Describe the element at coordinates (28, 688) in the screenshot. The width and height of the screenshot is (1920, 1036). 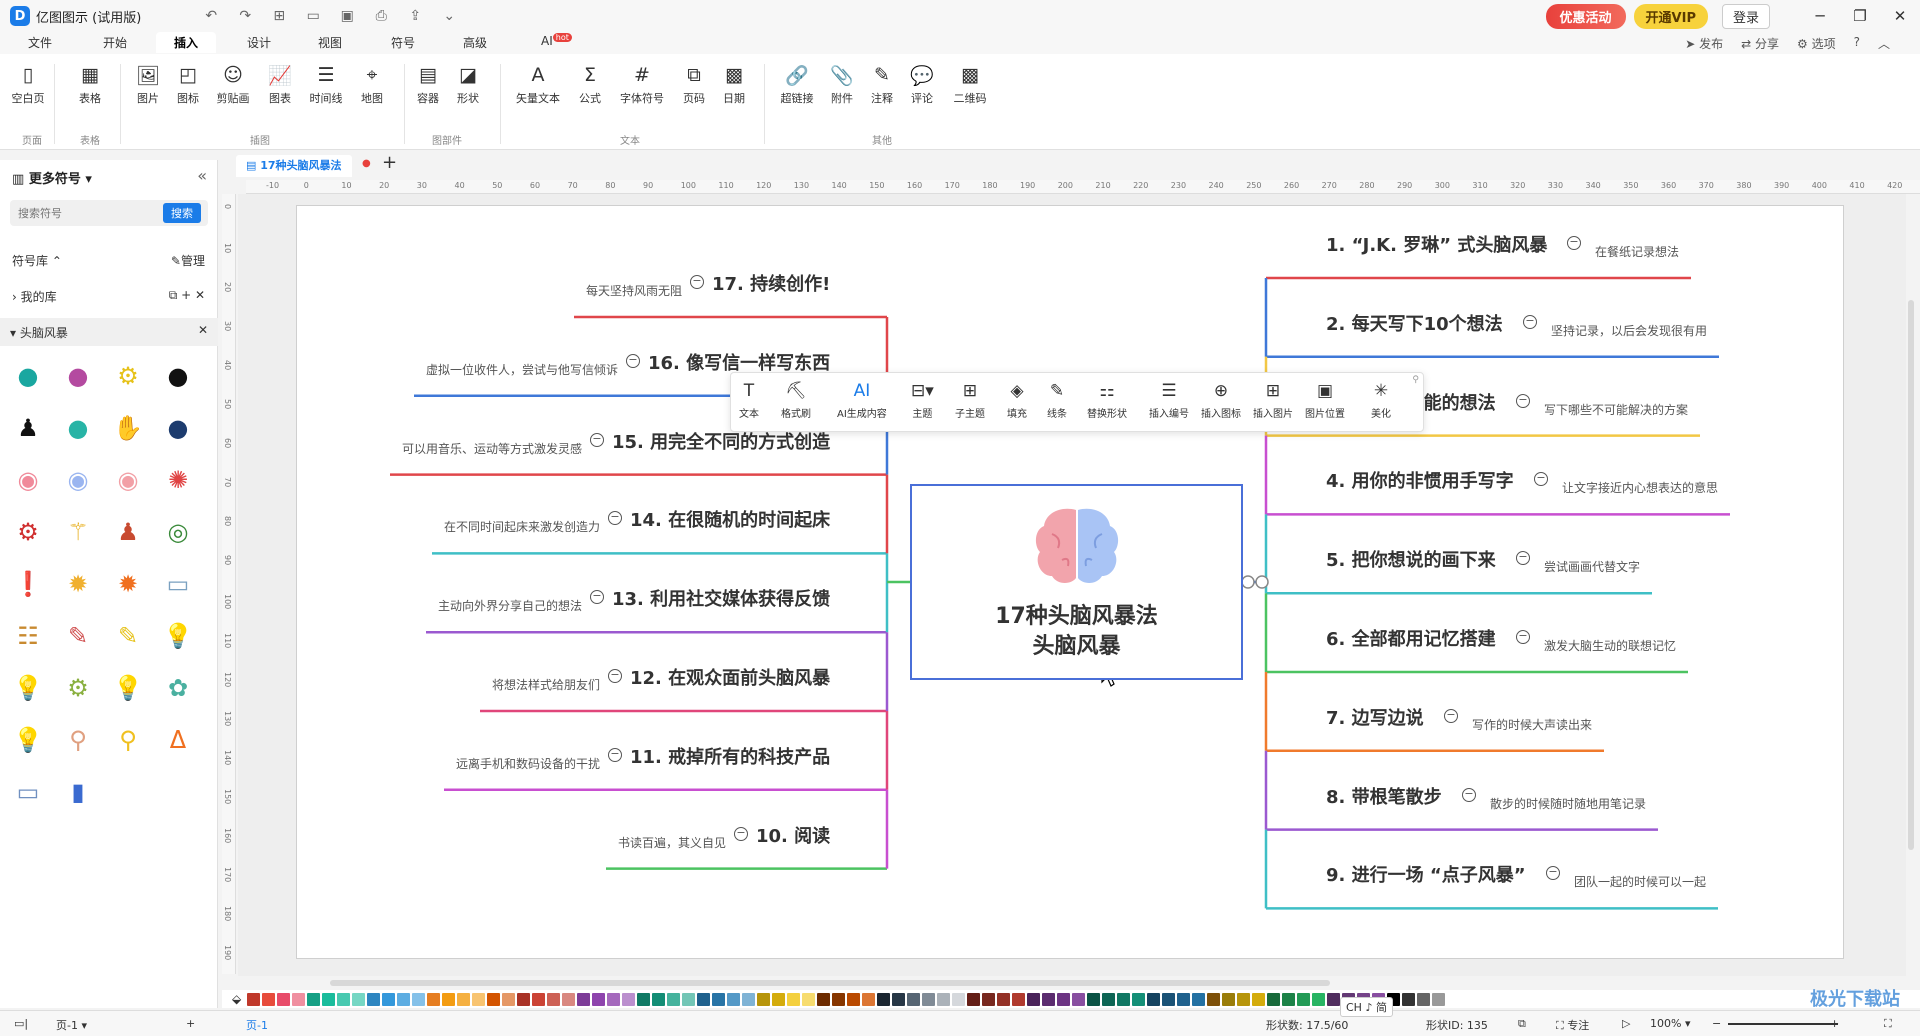
I see `bulb-small-icon: 💡` at that location.